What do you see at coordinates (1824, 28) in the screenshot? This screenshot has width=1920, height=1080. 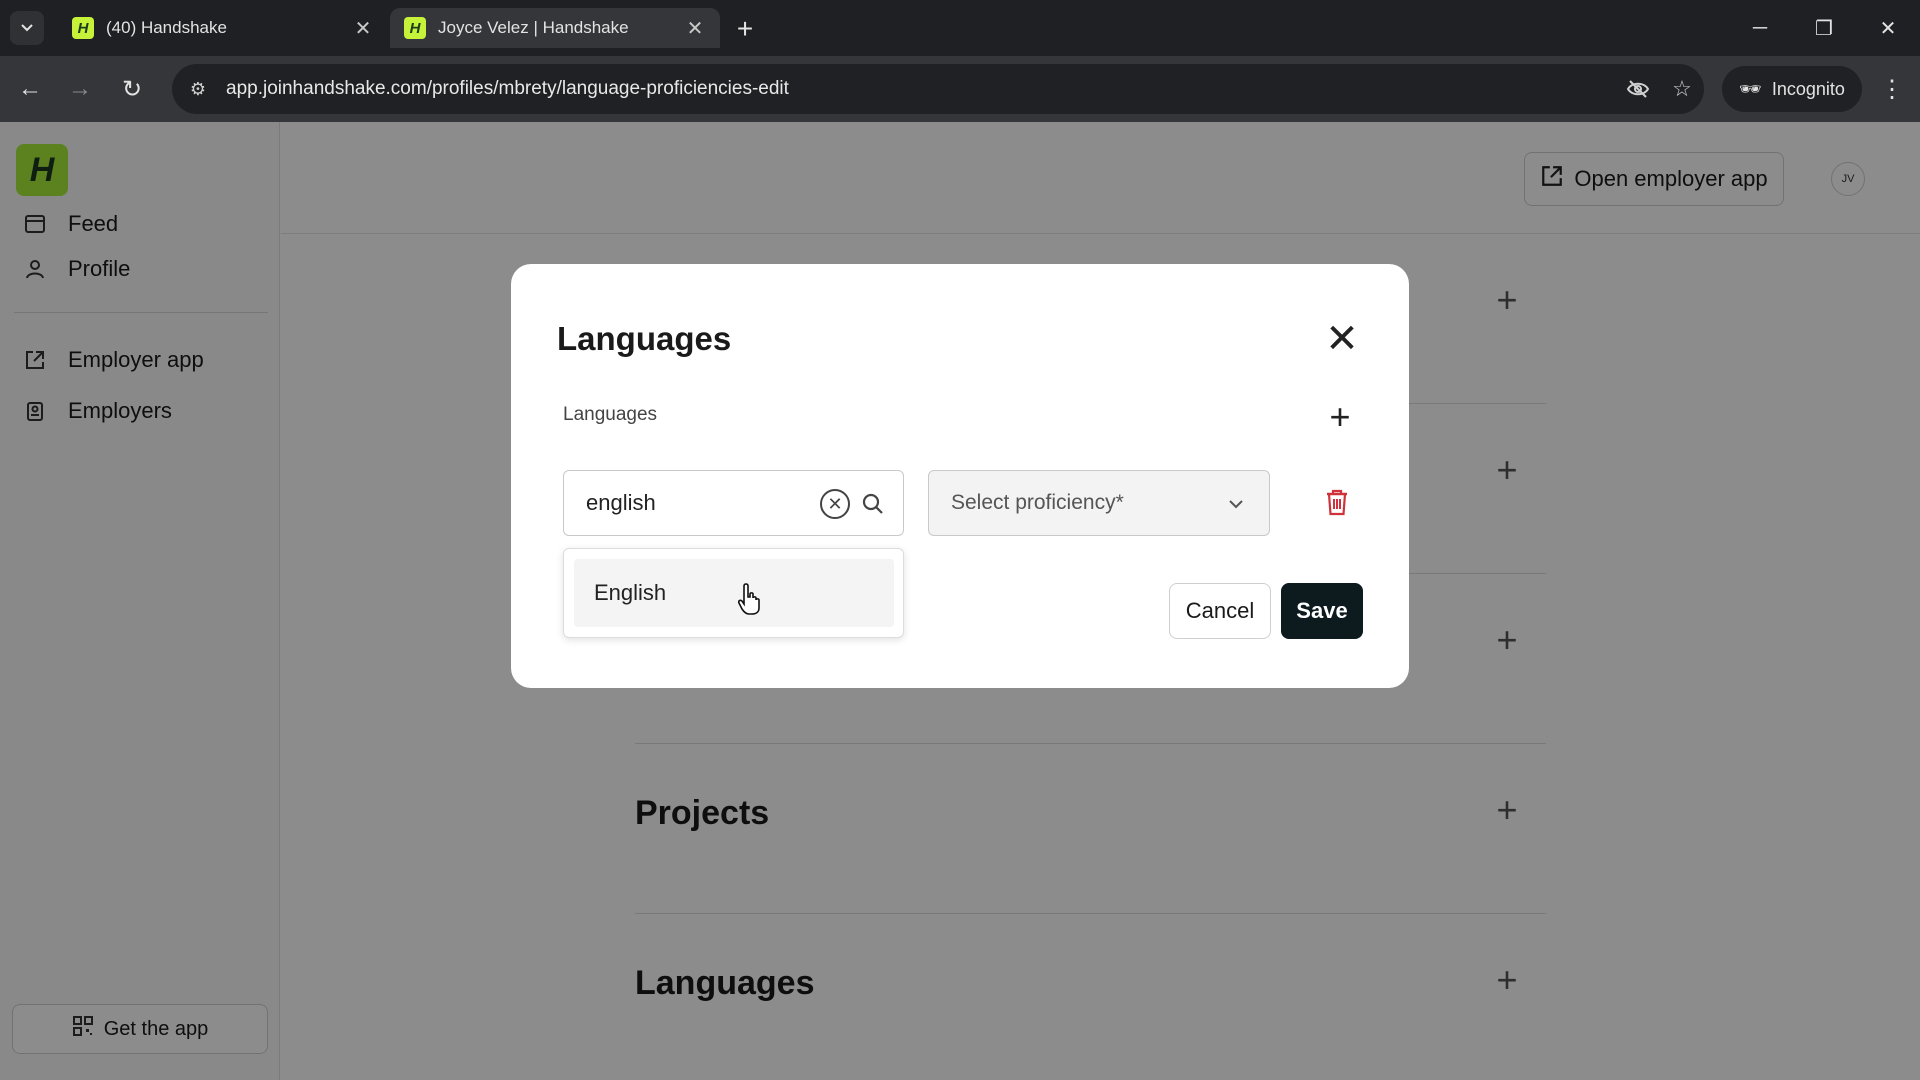 I see `restore-icon: ❐` at bounding box center [1824, 28].